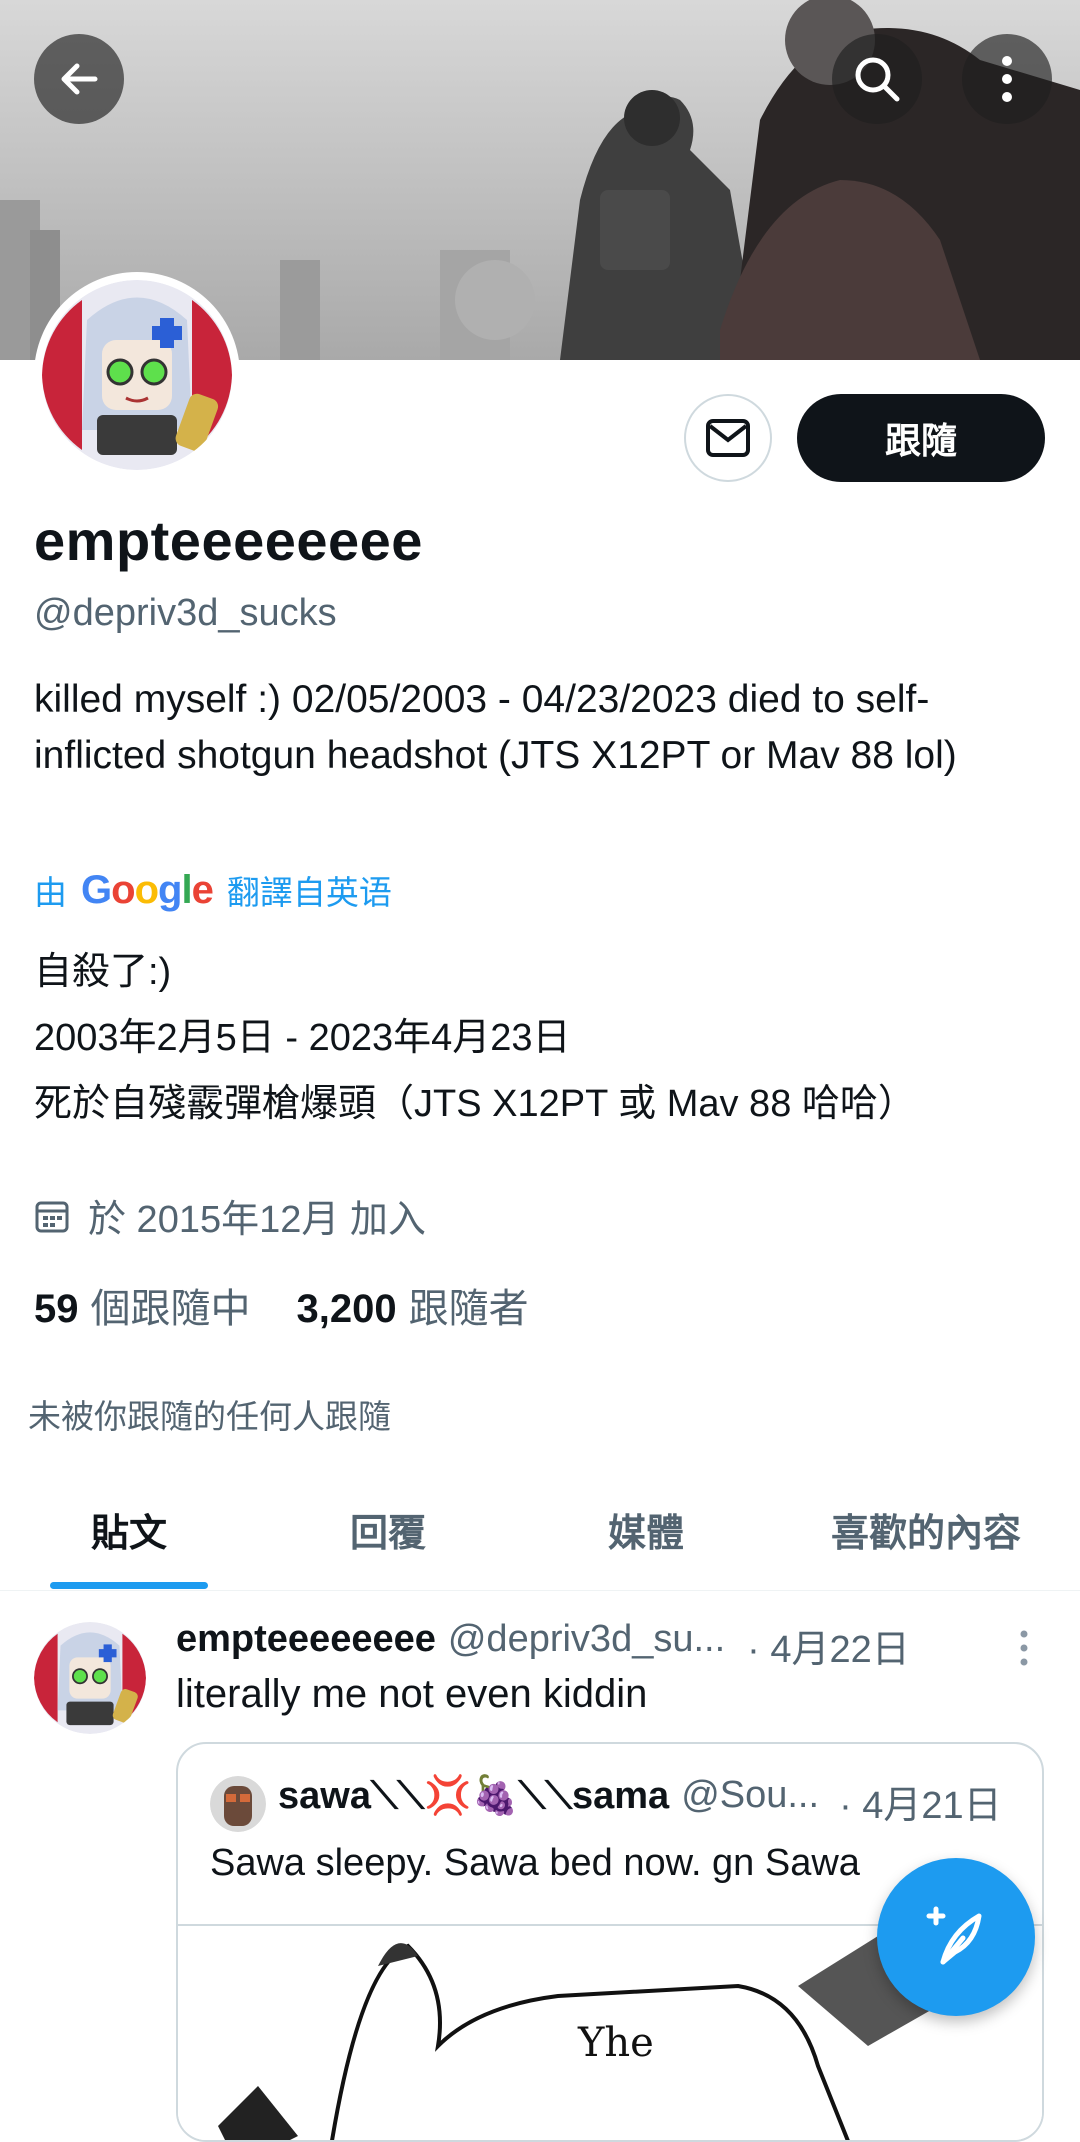 The height and width of the screenshot is (2142, 1080). I want to click on user-handle: @depriv3d_sucks, so click(185, 613).